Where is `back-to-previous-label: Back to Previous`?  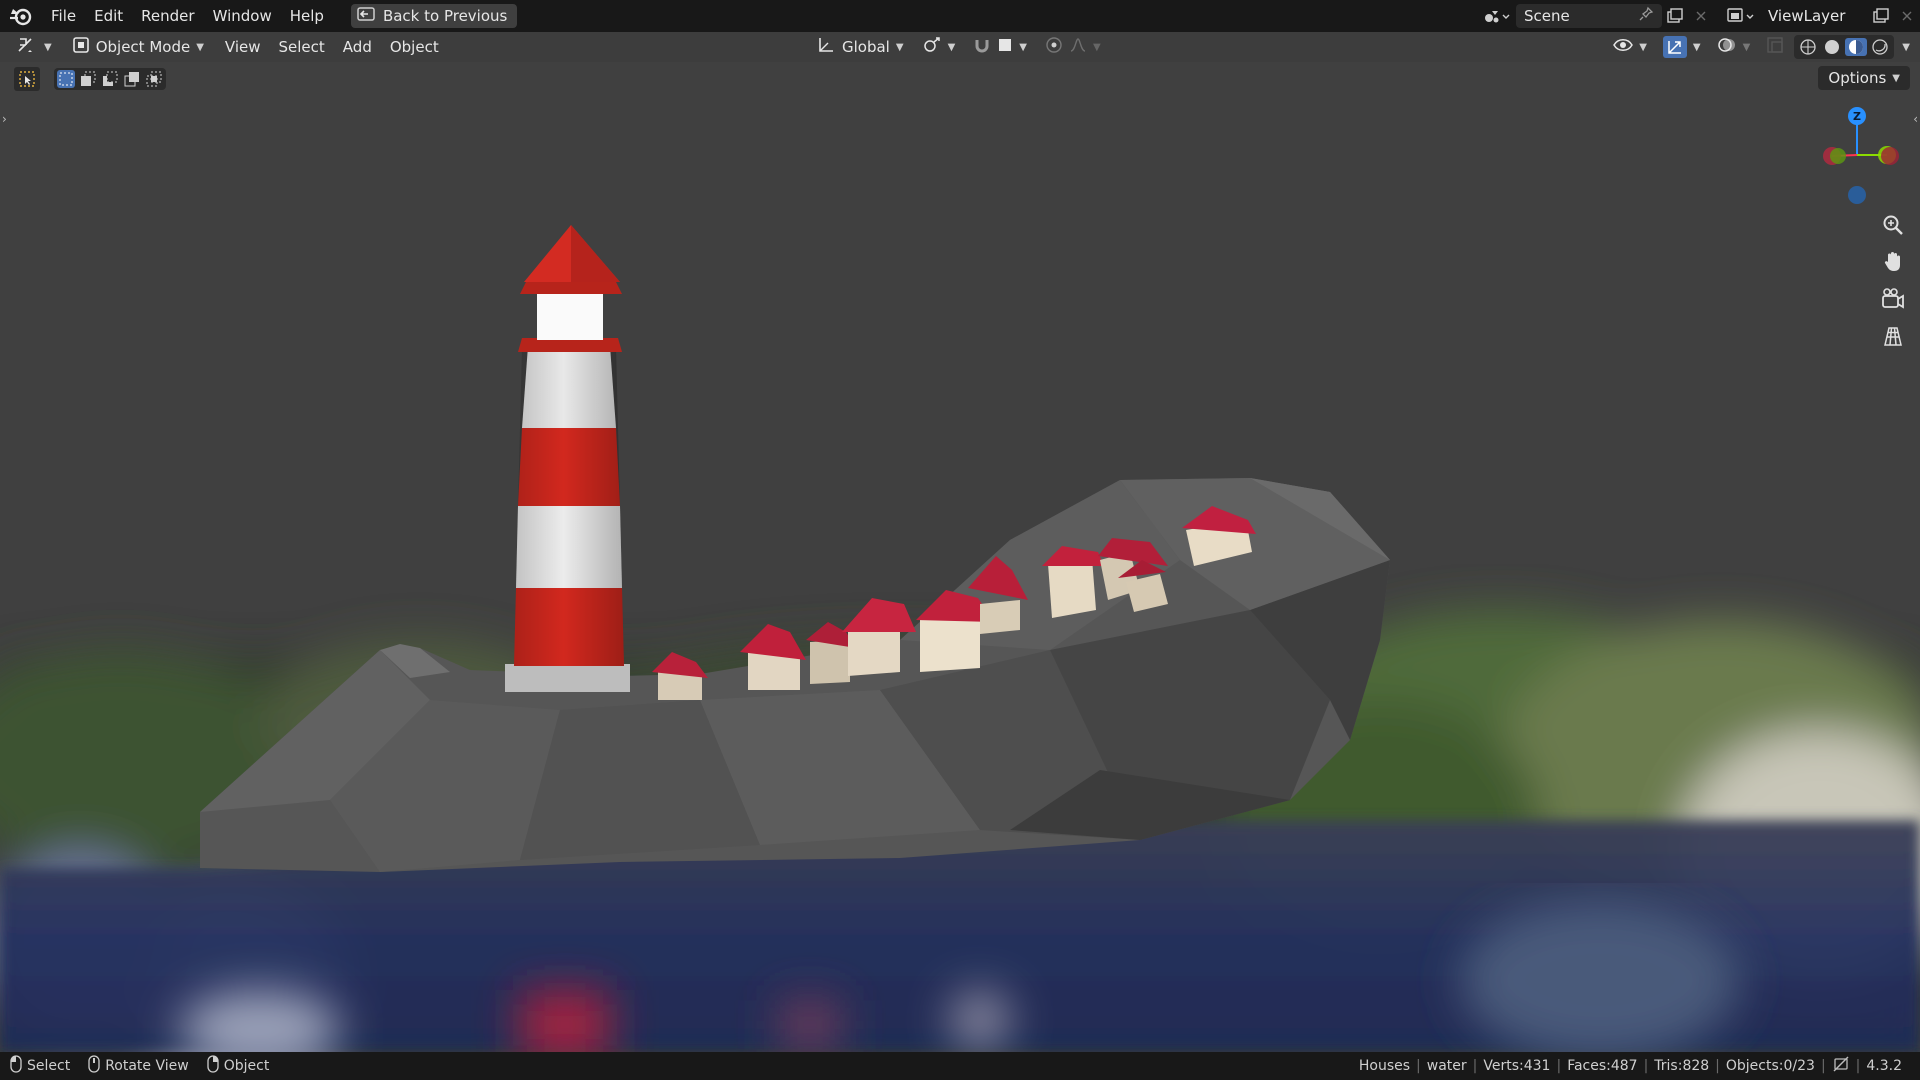 back-to-previous-label: Back to Previous is located at coordinates (445, 16).